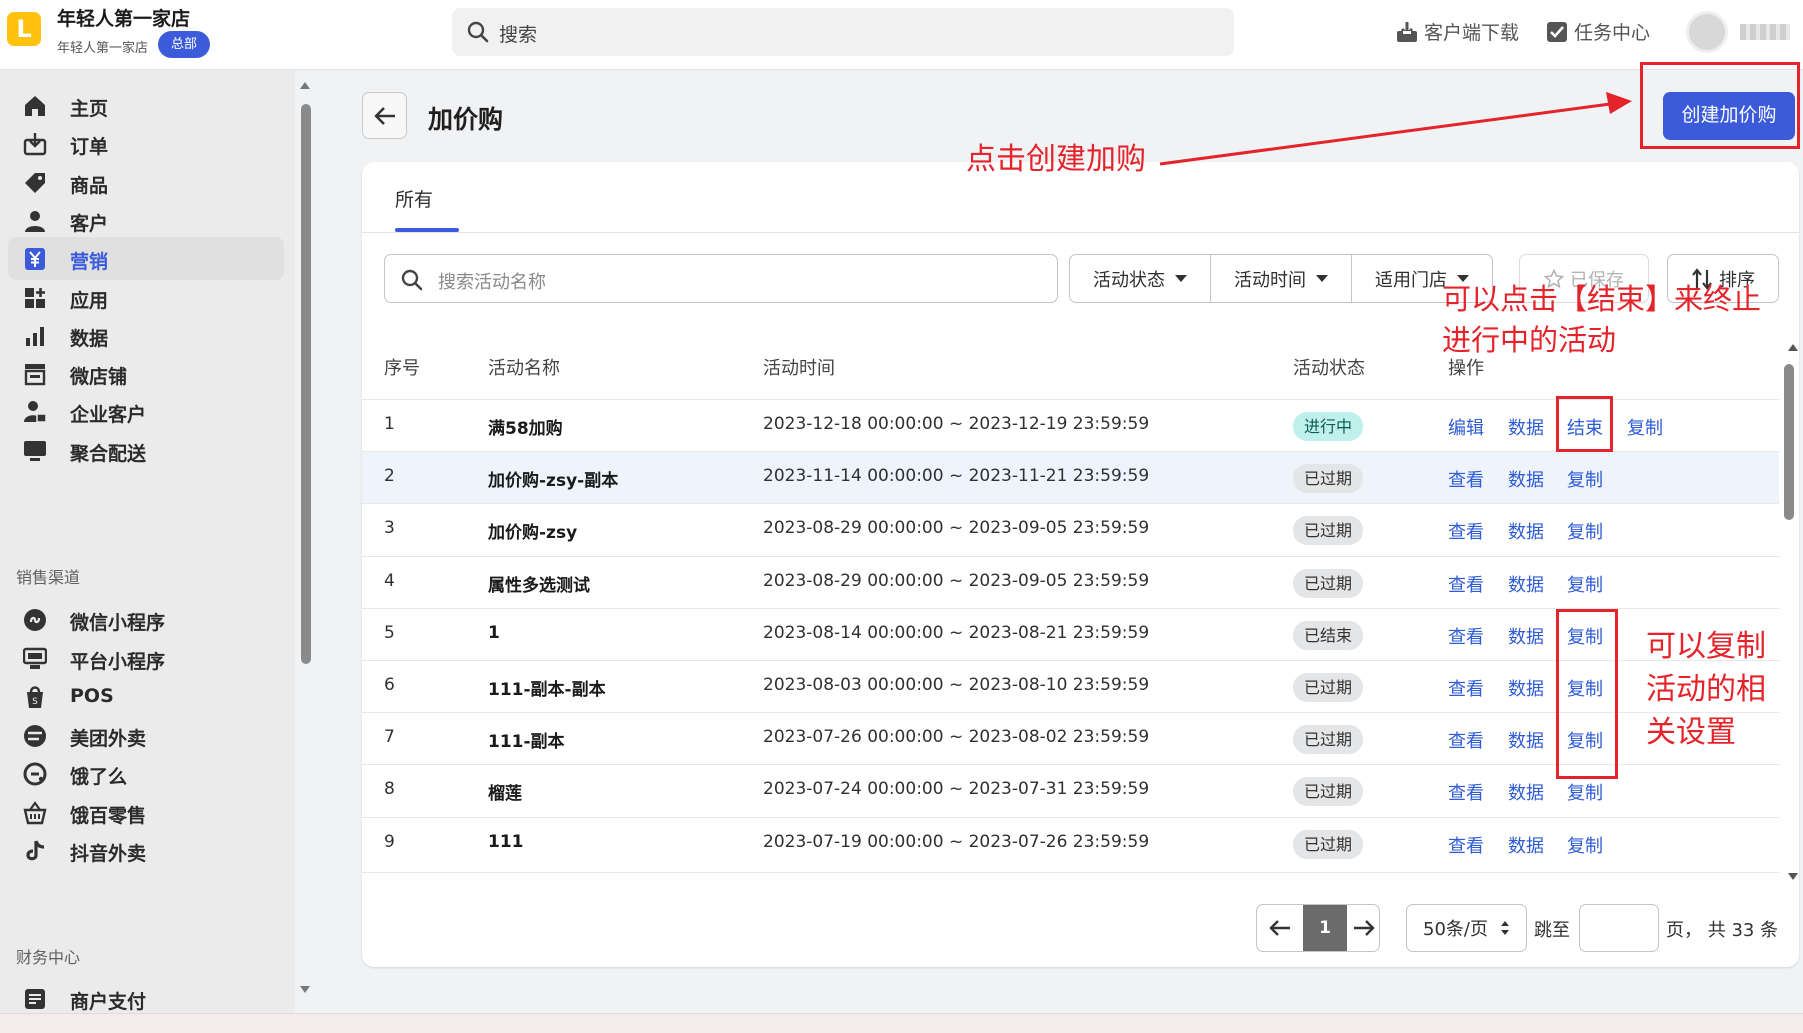 This screenshot has width=1803, height=1033. I want to click on sidebar-item-person: 客户, so click(146, 220).